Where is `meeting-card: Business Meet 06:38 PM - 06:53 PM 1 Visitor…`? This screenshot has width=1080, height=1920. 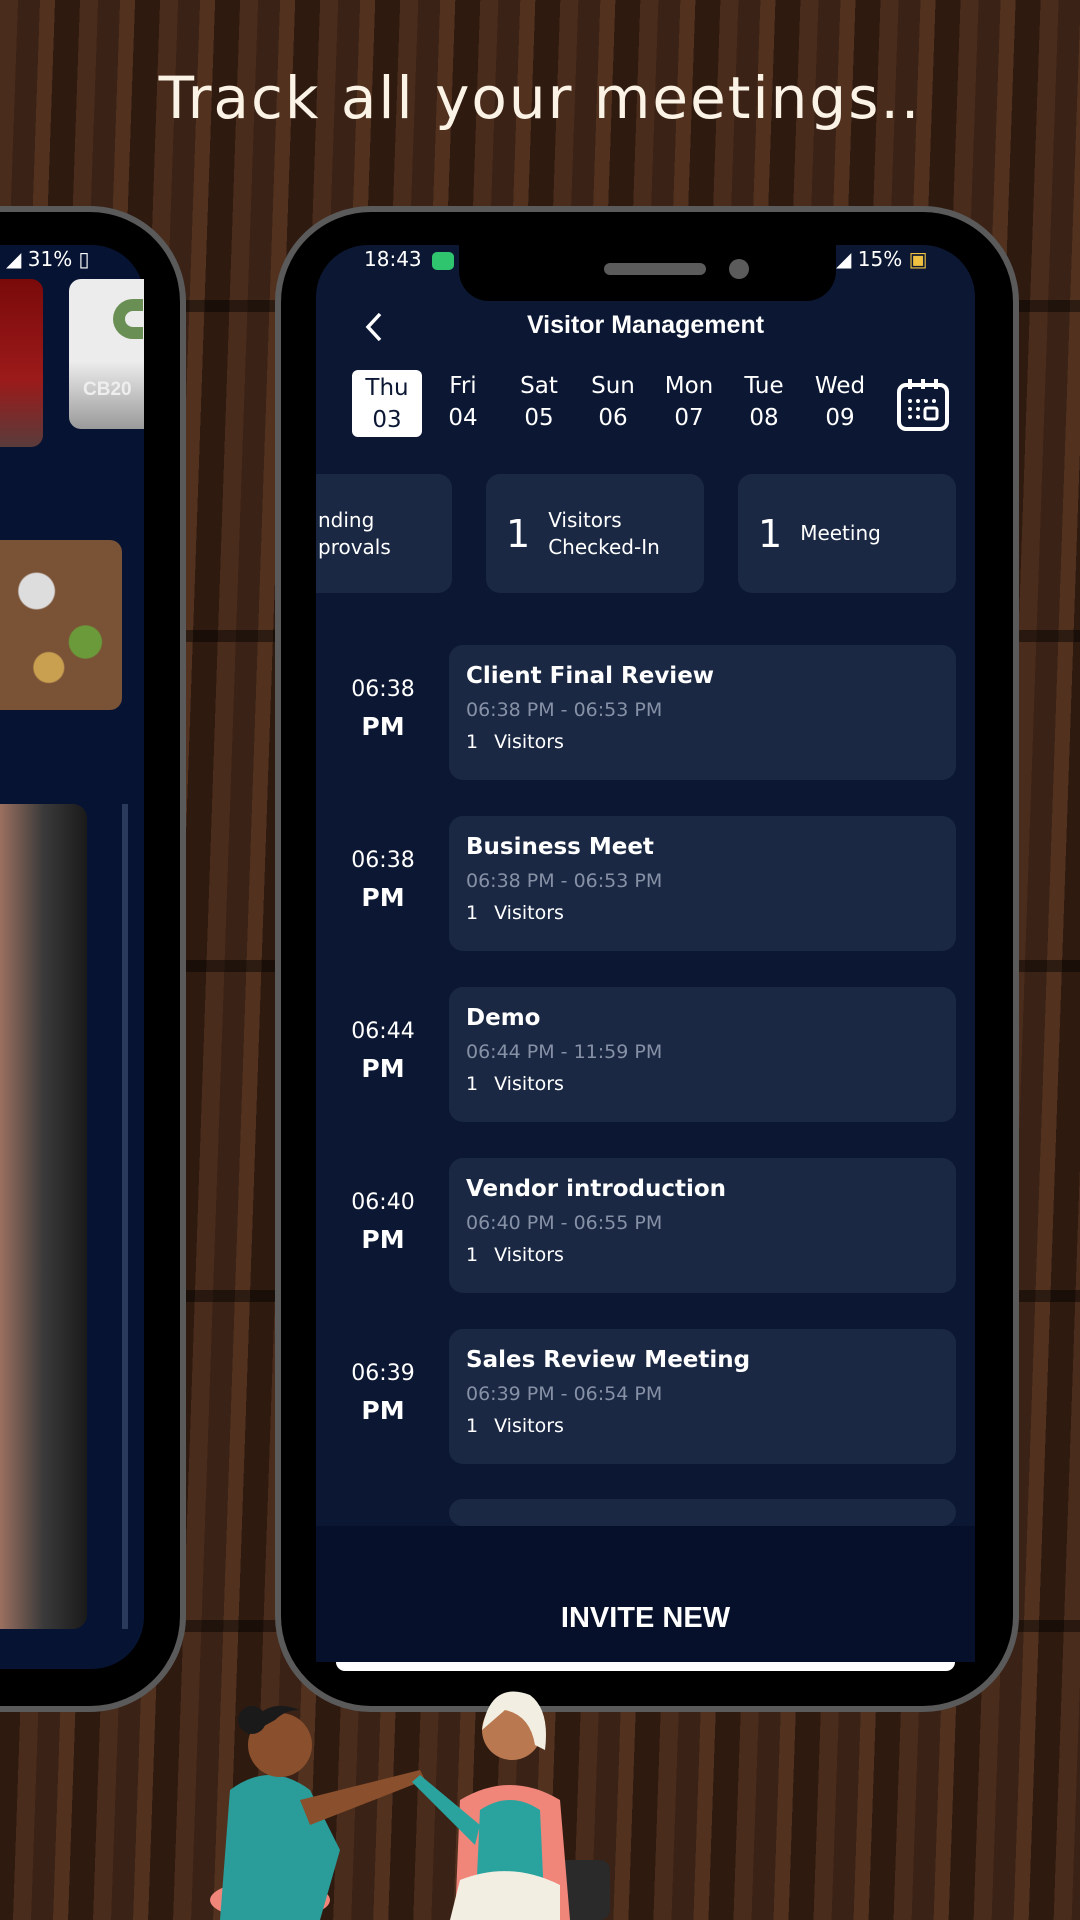 meeting-card: Business Meet 06:38 PM - 06:53 PM 1 Visitor… is located at coordinates (702, 883).